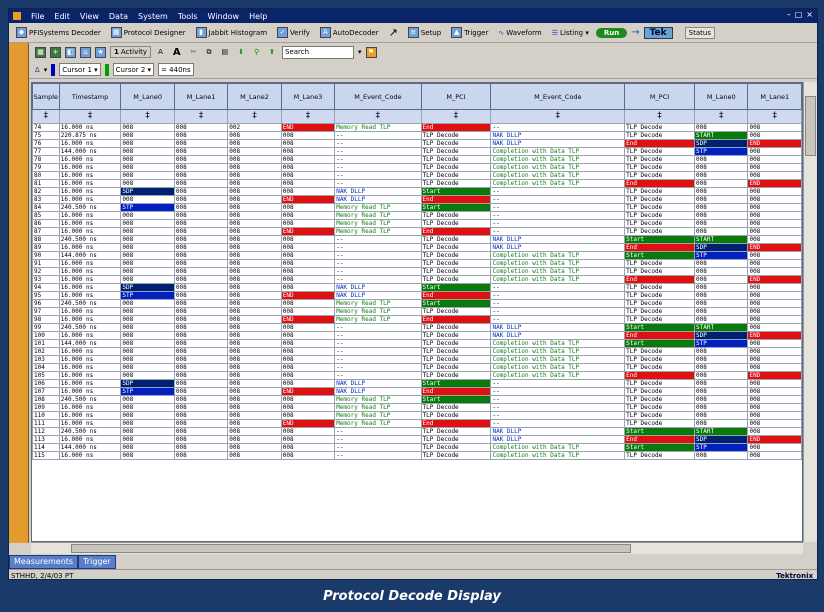 Image resolution: width=824 pixels, height=612 pixels. I want to click on status-button: Status, so click(699, 32).